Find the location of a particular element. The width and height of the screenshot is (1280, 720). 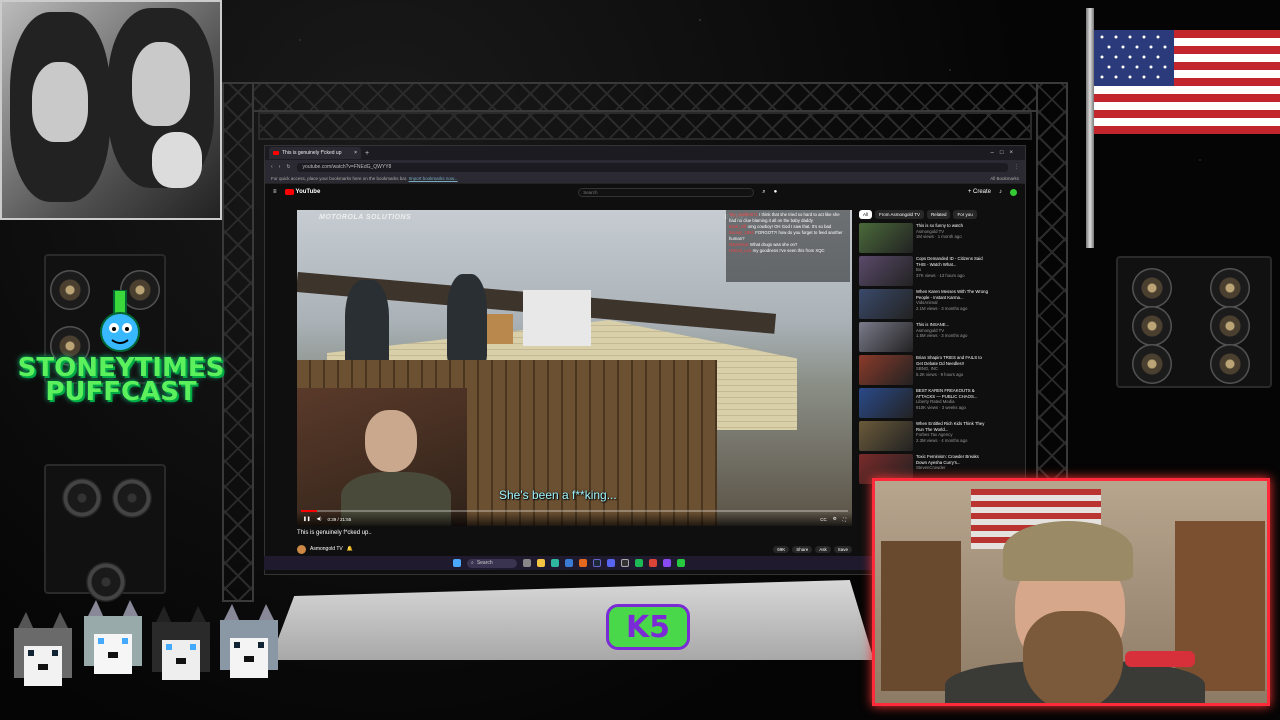

store-icon is located at coordinates (569, 563).